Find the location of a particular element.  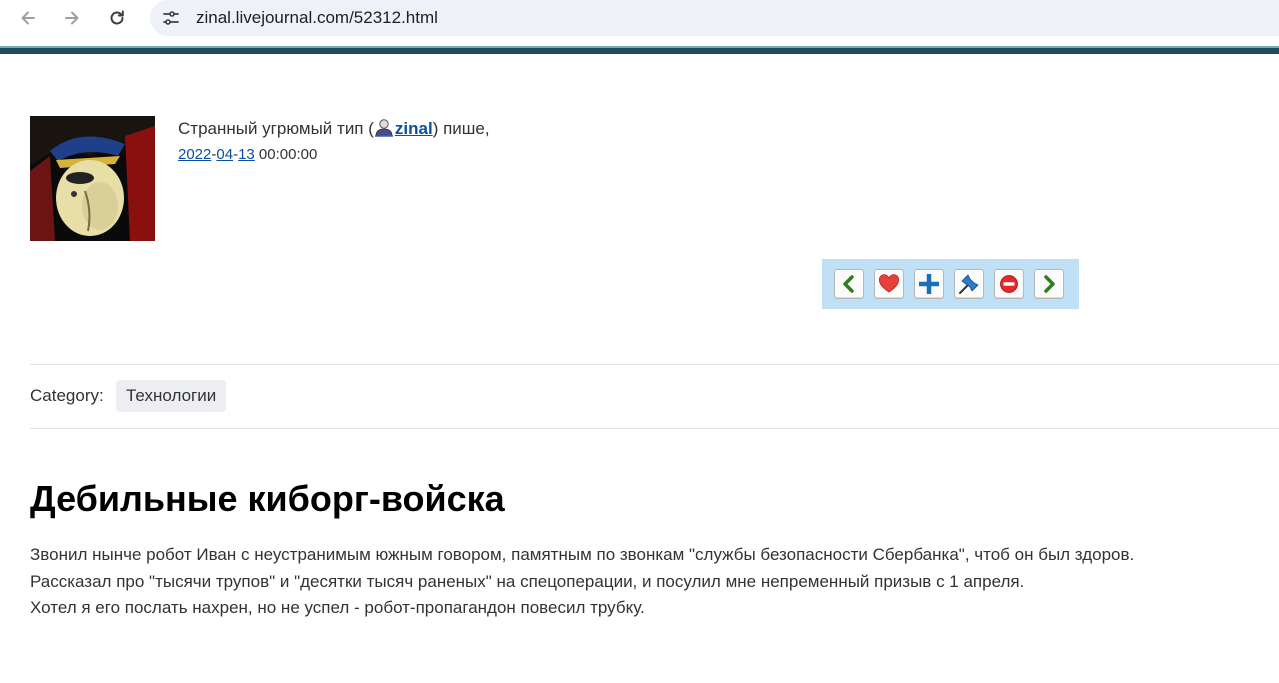

url-text: zinal.livejournal.com/52312.html is located at coordinates (317, 18).